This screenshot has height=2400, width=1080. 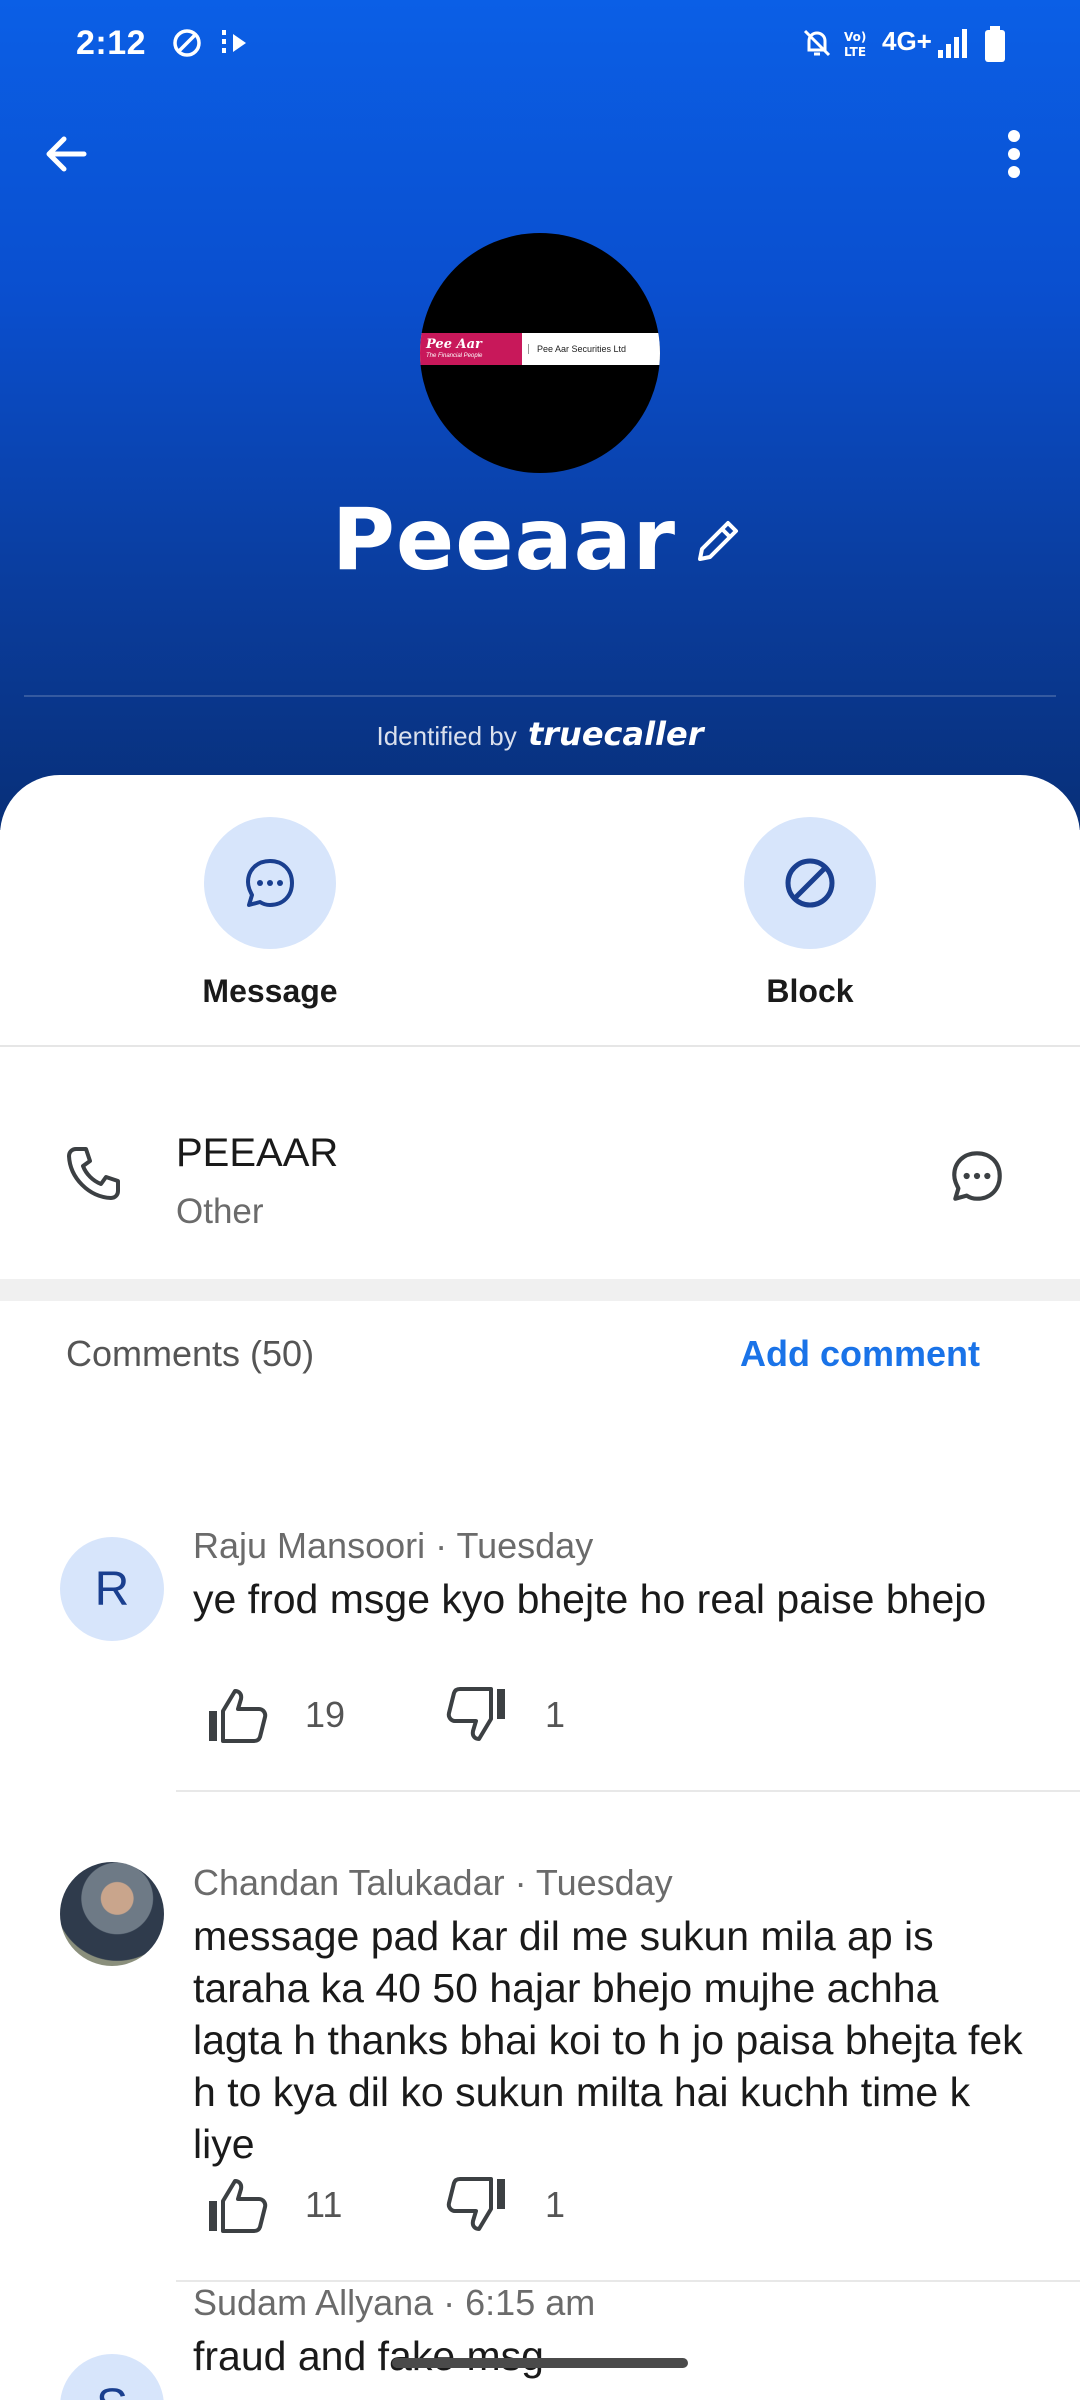 What do you see at coordinates (855, 37) in the screenshot?
I see `svg-text: Vo)` at bounding box center [855, 37].